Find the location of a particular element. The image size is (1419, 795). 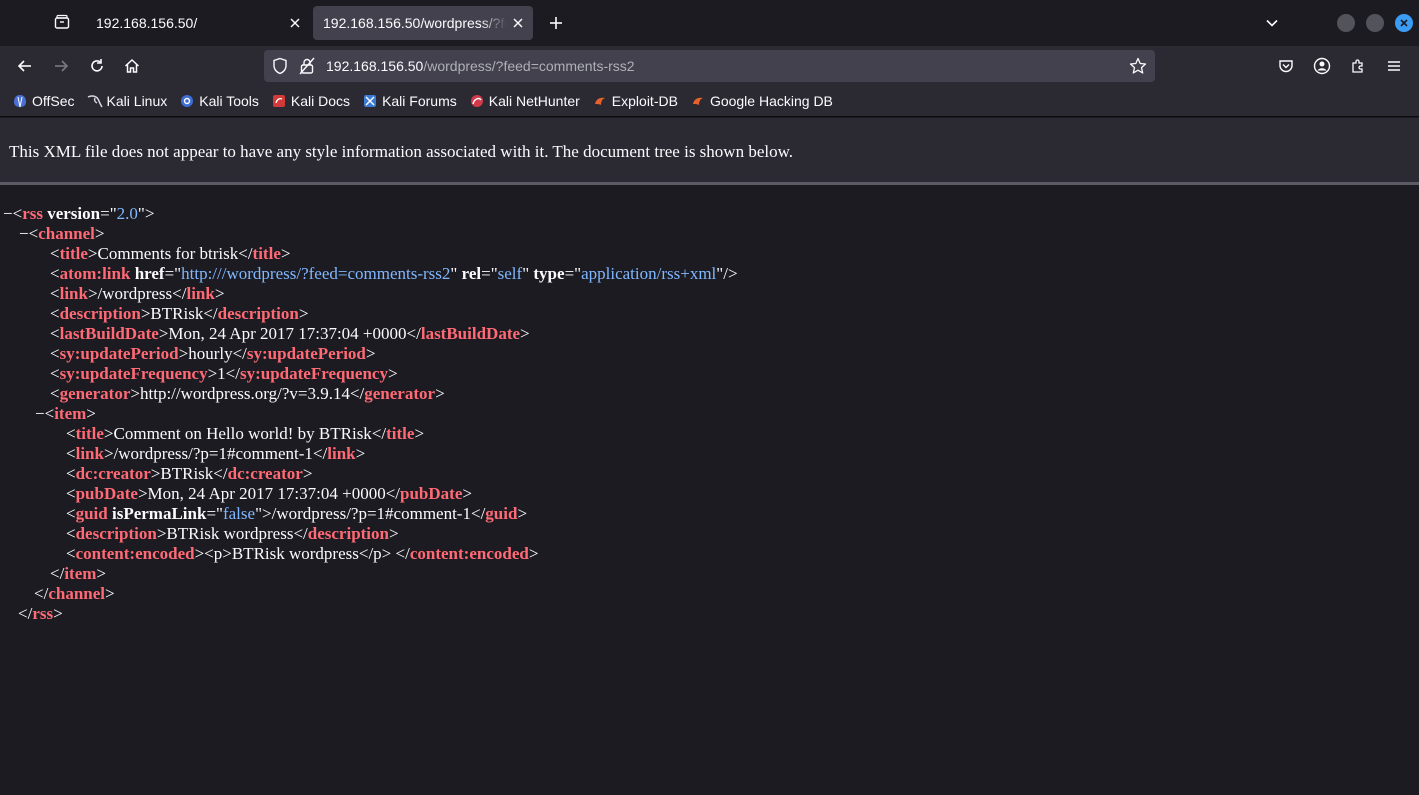

bookmark-exploit-db: Exploit-DB is located at coordinates (635, 101).